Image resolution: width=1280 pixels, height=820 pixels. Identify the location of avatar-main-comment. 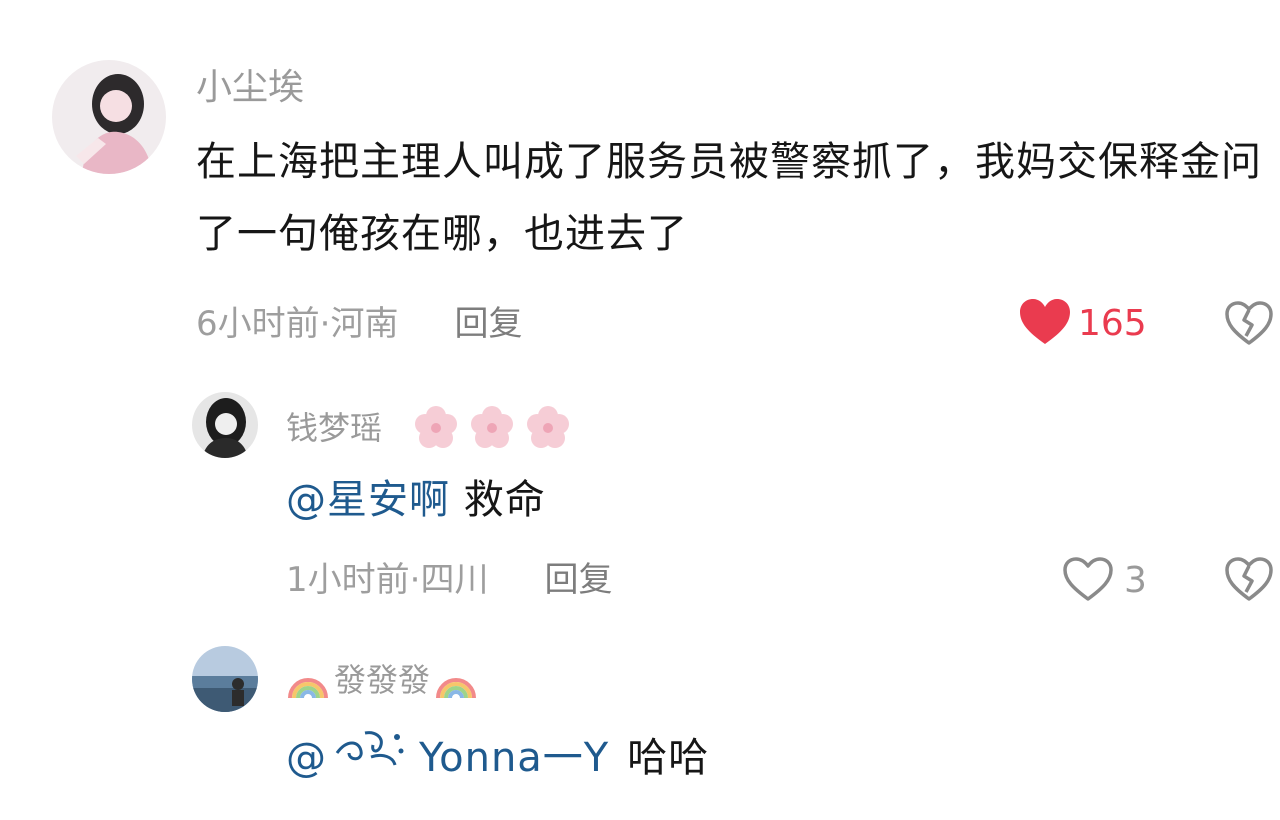
(109, 117).